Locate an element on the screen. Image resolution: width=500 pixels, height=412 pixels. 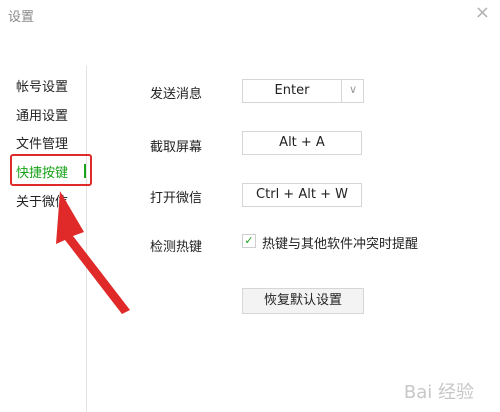
arrow-shape is located at coordinates (93, 252).